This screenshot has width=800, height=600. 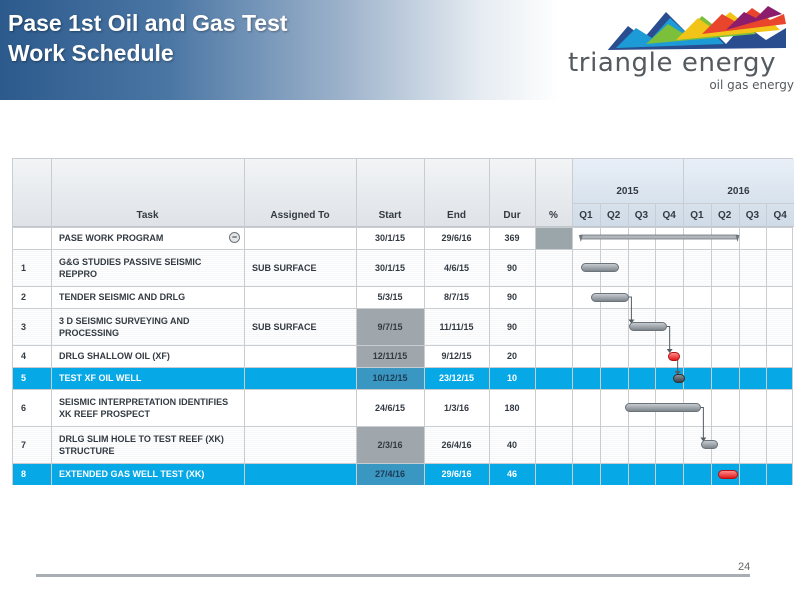 I want to click on task-name-cell: EXTENDED GAS WELL TEST (XK), so click(x=132, y=474).